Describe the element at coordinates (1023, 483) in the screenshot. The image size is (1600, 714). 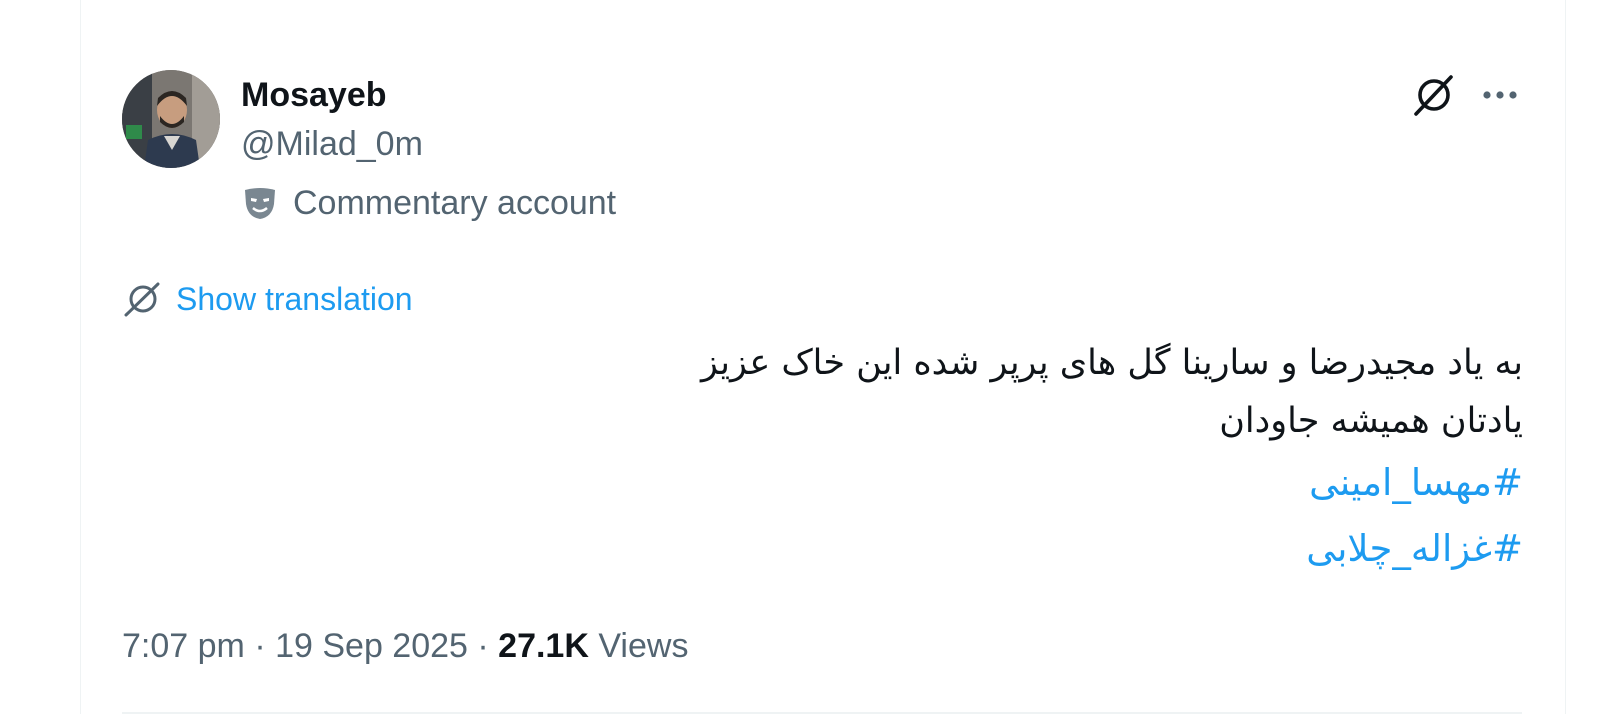
I see `hashtag-link: #مهسا_امینی` at that location.